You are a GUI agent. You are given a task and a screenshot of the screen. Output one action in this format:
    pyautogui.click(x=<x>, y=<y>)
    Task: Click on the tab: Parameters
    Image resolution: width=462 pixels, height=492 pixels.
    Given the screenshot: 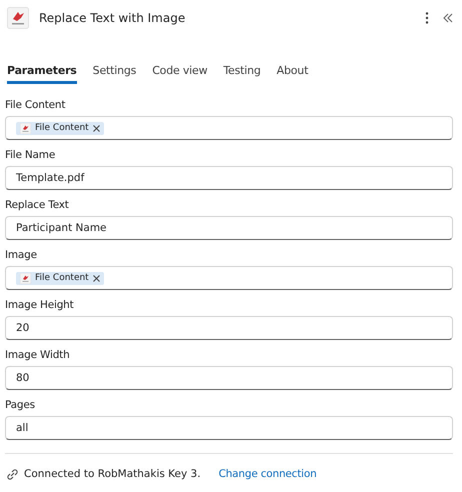 What is the action you would take?
    pyautogui.click(x=42, y=70)
    